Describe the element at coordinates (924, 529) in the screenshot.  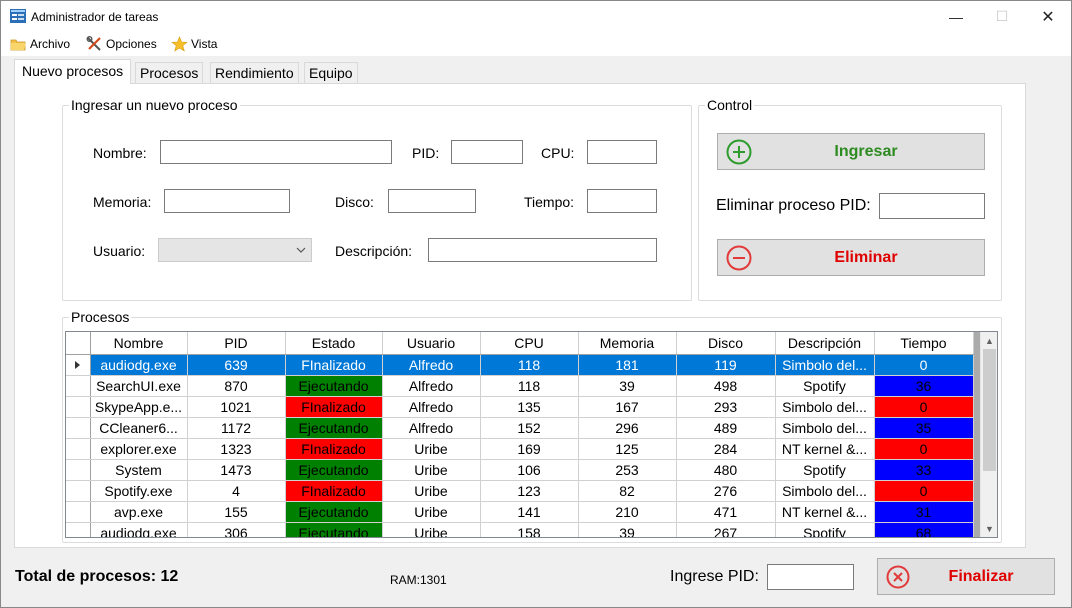
I see `cell-tiempo: 68` at that location.